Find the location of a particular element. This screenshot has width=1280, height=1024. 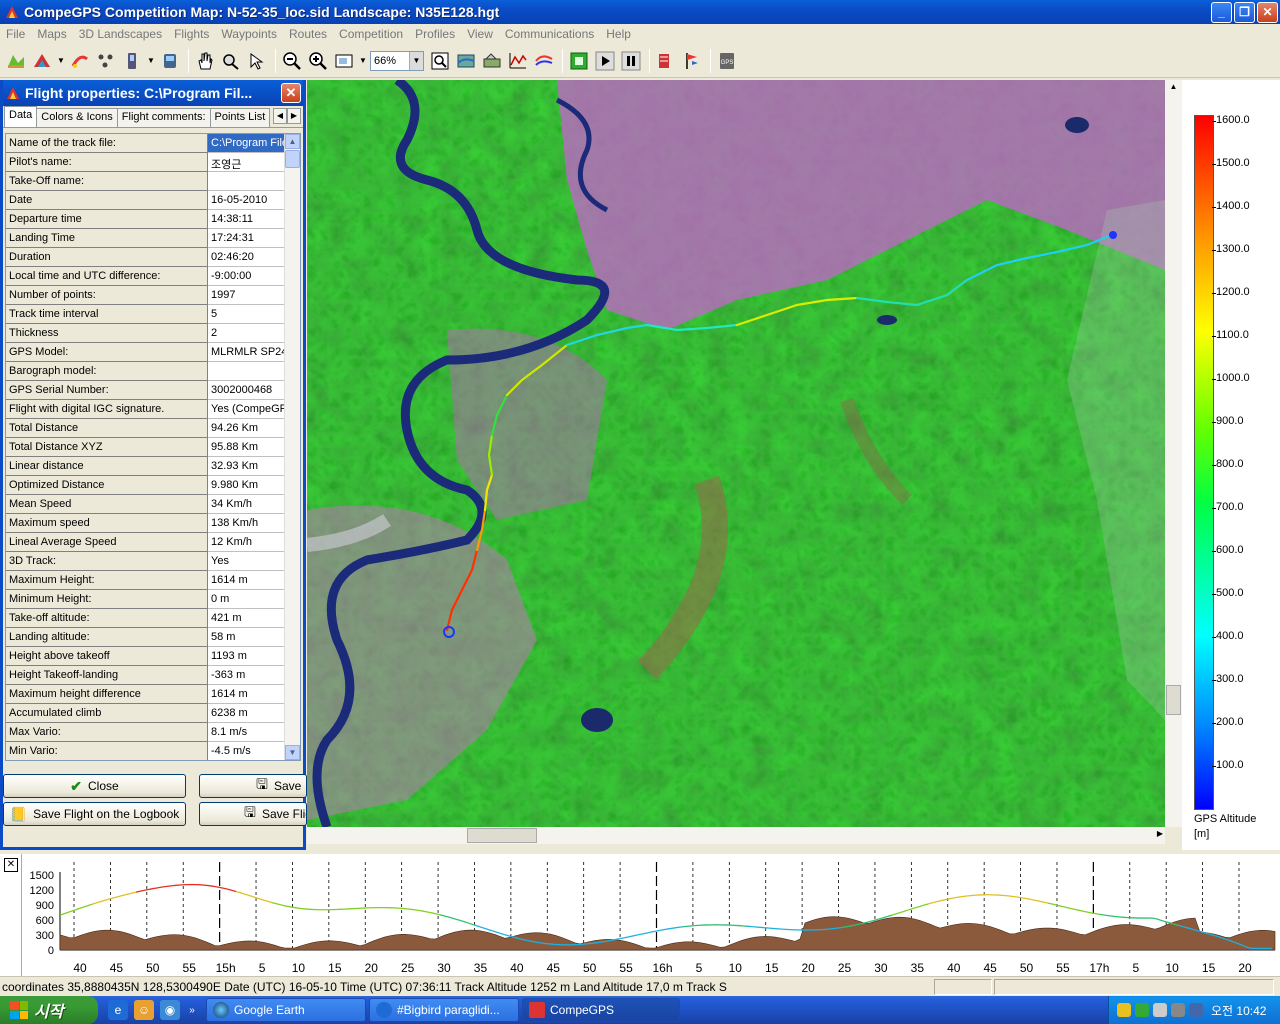

zoom-in-icon is located at coordinates (318, 61).